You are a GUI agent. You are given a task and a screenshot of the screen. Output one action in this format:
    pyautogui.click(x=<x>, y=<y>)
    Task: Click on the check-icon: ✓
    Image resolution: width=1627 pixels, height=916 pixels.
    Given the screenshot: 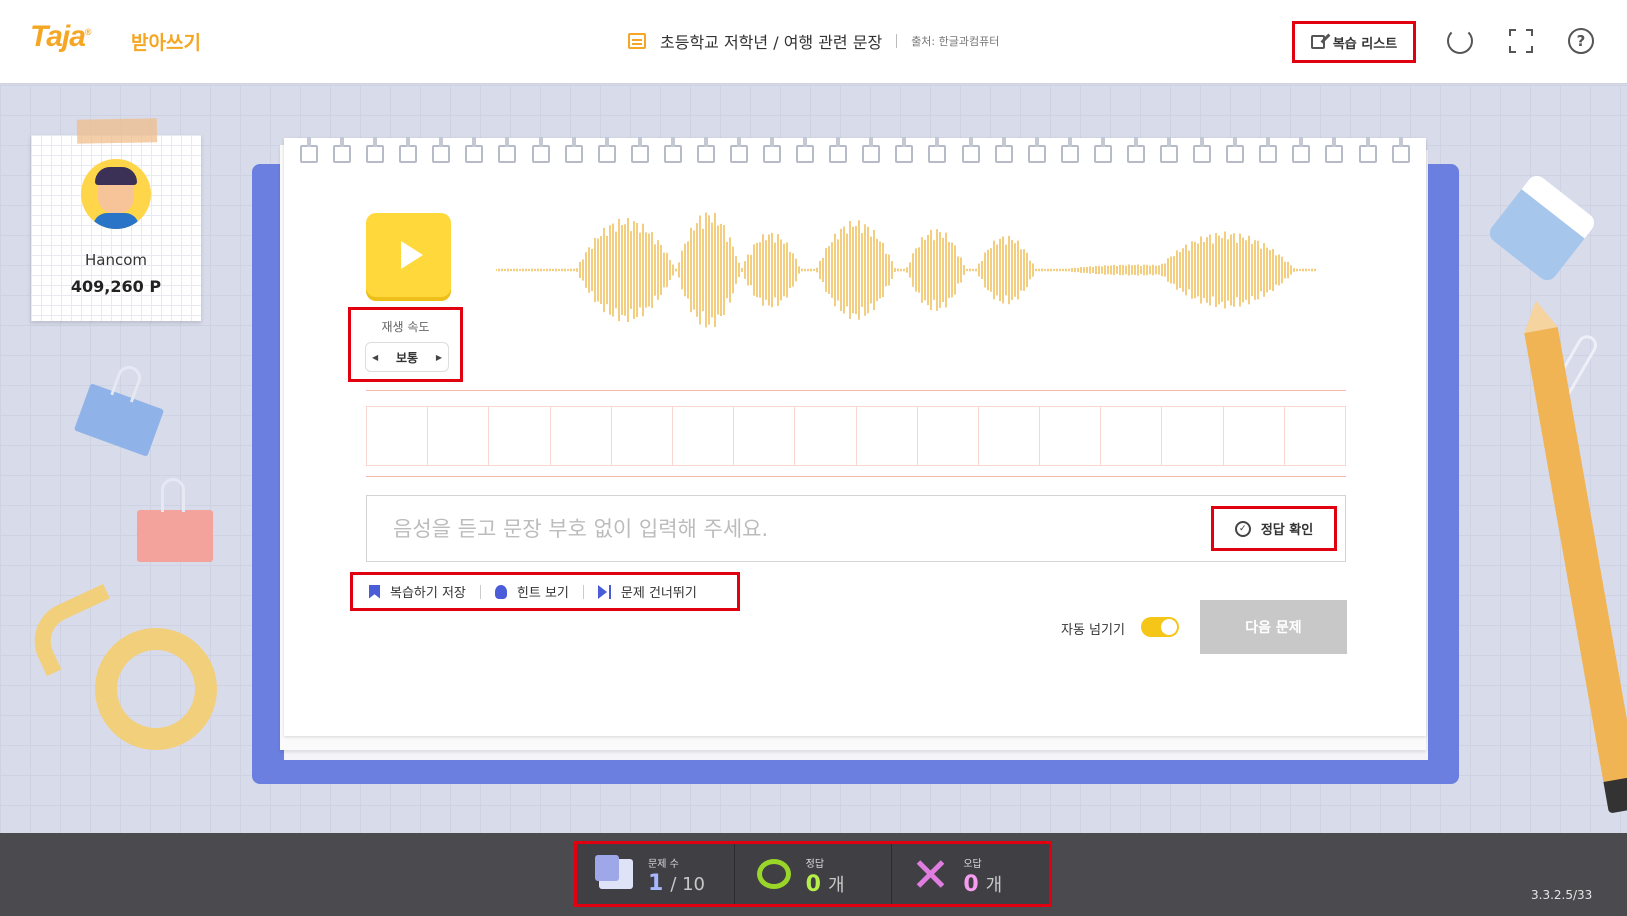 What is the action you would take?
    pyautogui.click(x=1242, y=528)
    